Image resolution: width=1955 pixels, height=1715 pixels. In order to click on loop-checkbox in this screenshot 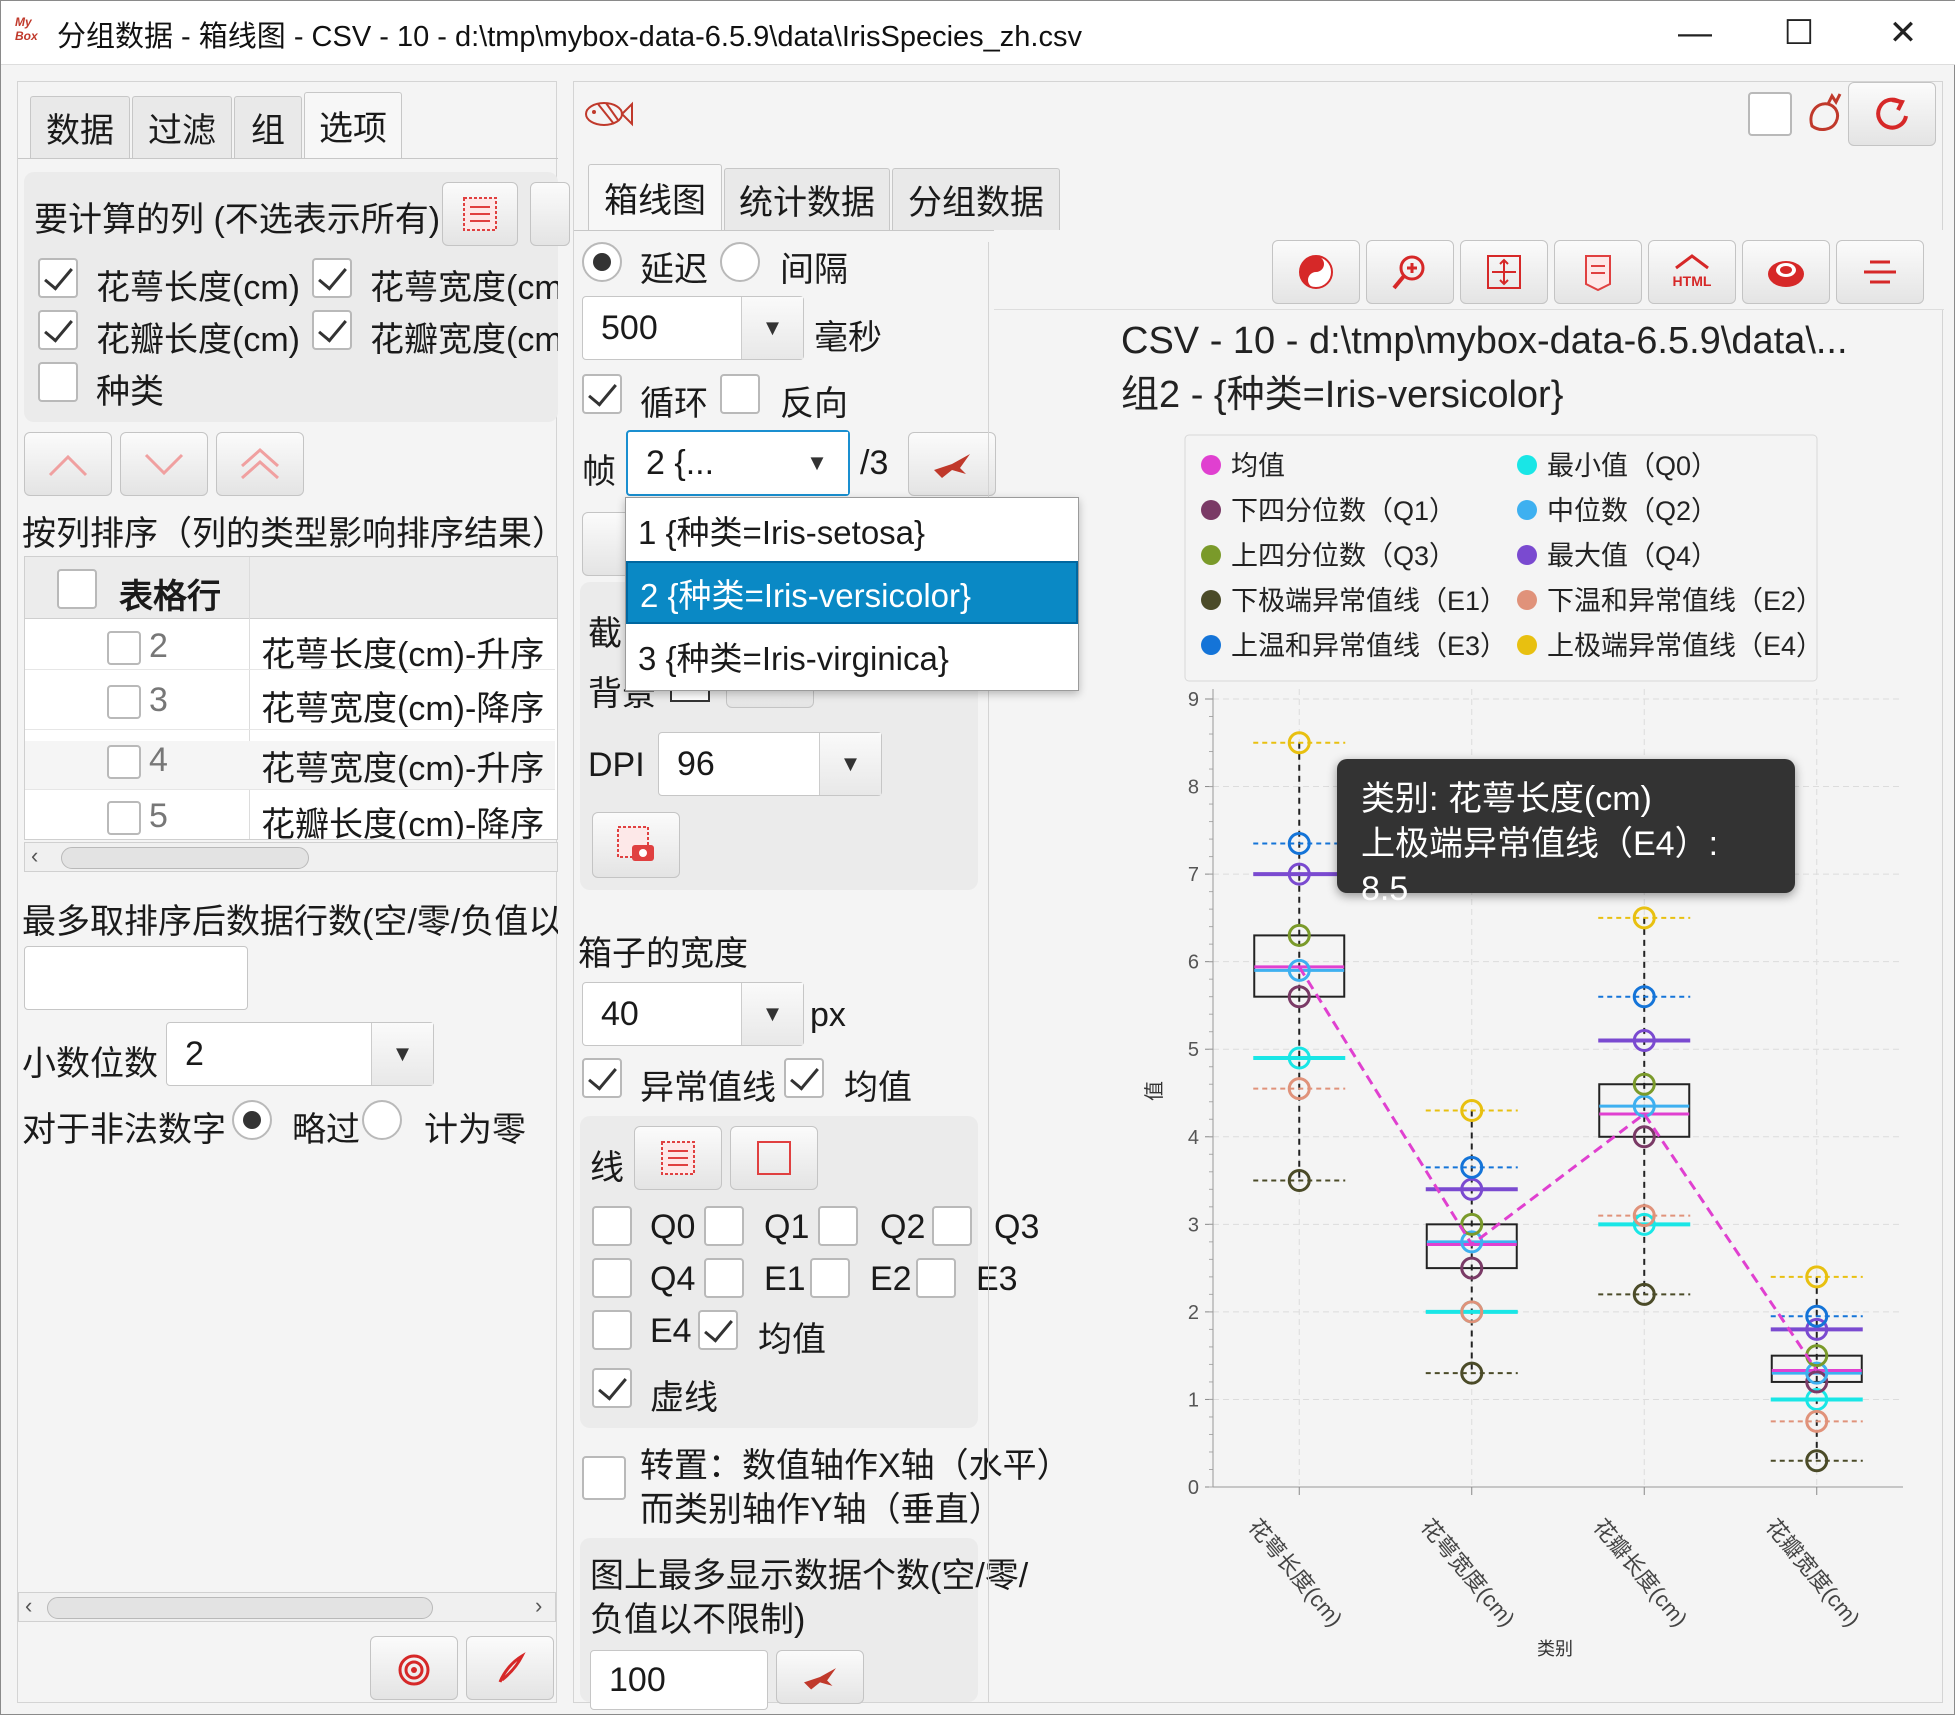, I will do `click(602, 394)`.